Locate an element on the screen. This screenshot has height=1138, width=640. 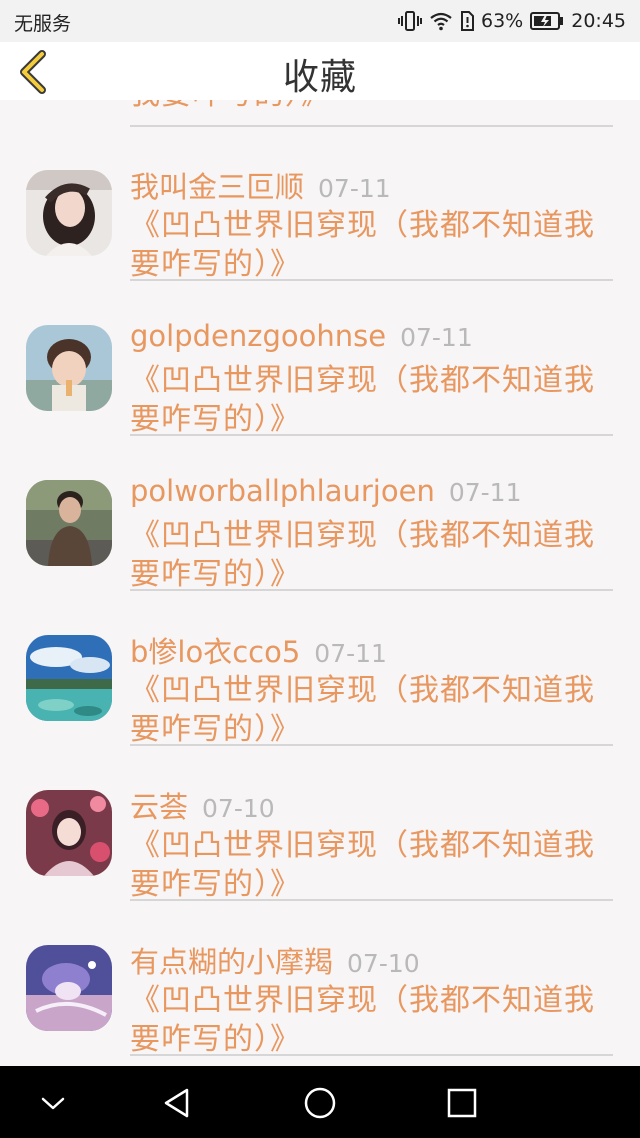
username: 云荟 is located at coordinates (159, 807).